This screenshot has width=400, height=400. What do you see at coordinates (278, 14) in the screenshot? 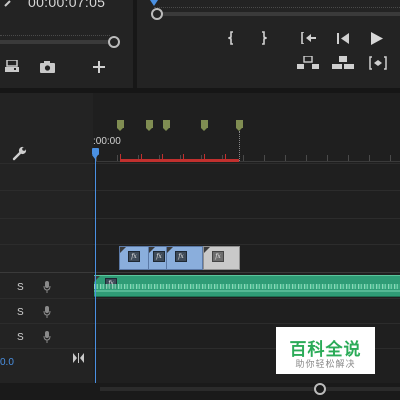
I see `program-scrub-bar` at bounding box center [278, 14].